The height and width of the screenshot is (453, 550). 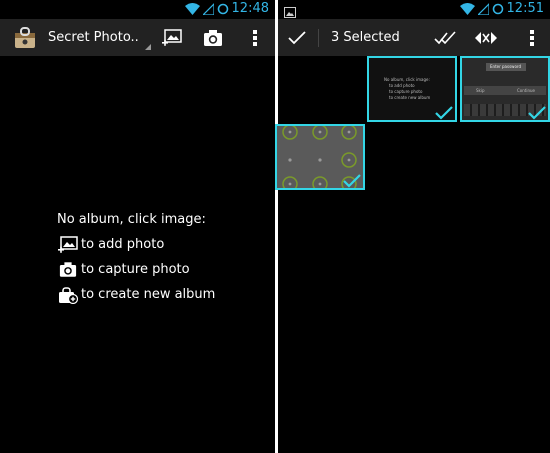 I want to click on empty-heading: No album, click image:, so click(x=131, y=219).